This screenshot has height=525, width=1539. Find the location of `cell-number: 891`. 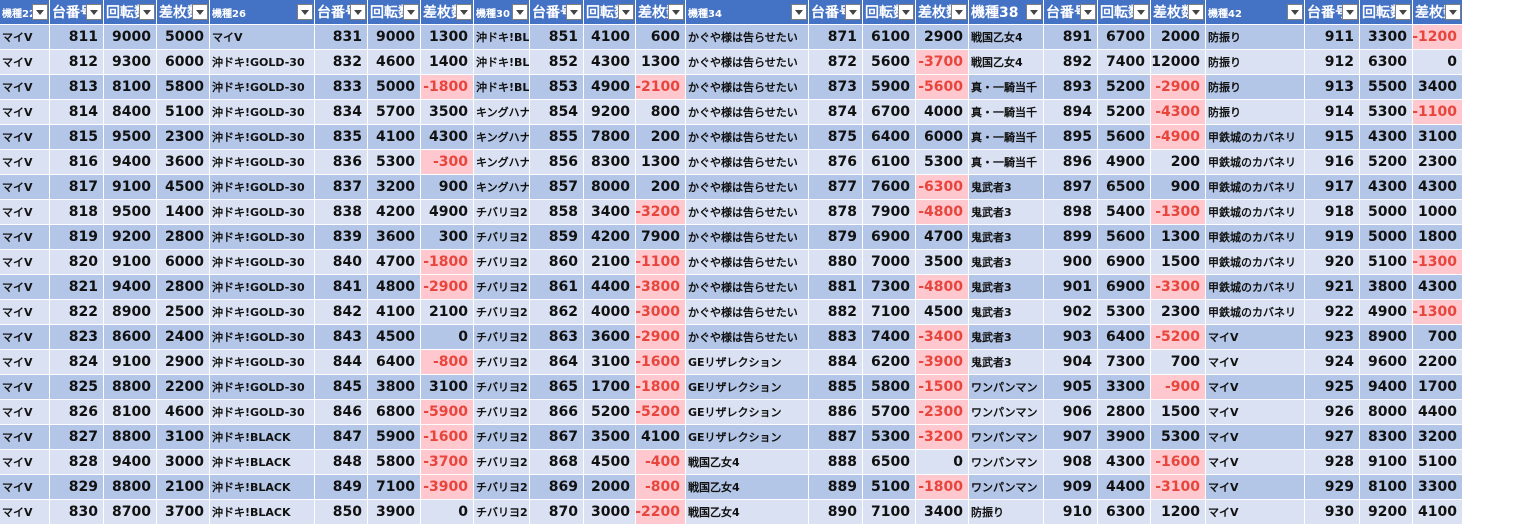

cell-number: 891 is located at coordinates (1071, 37).